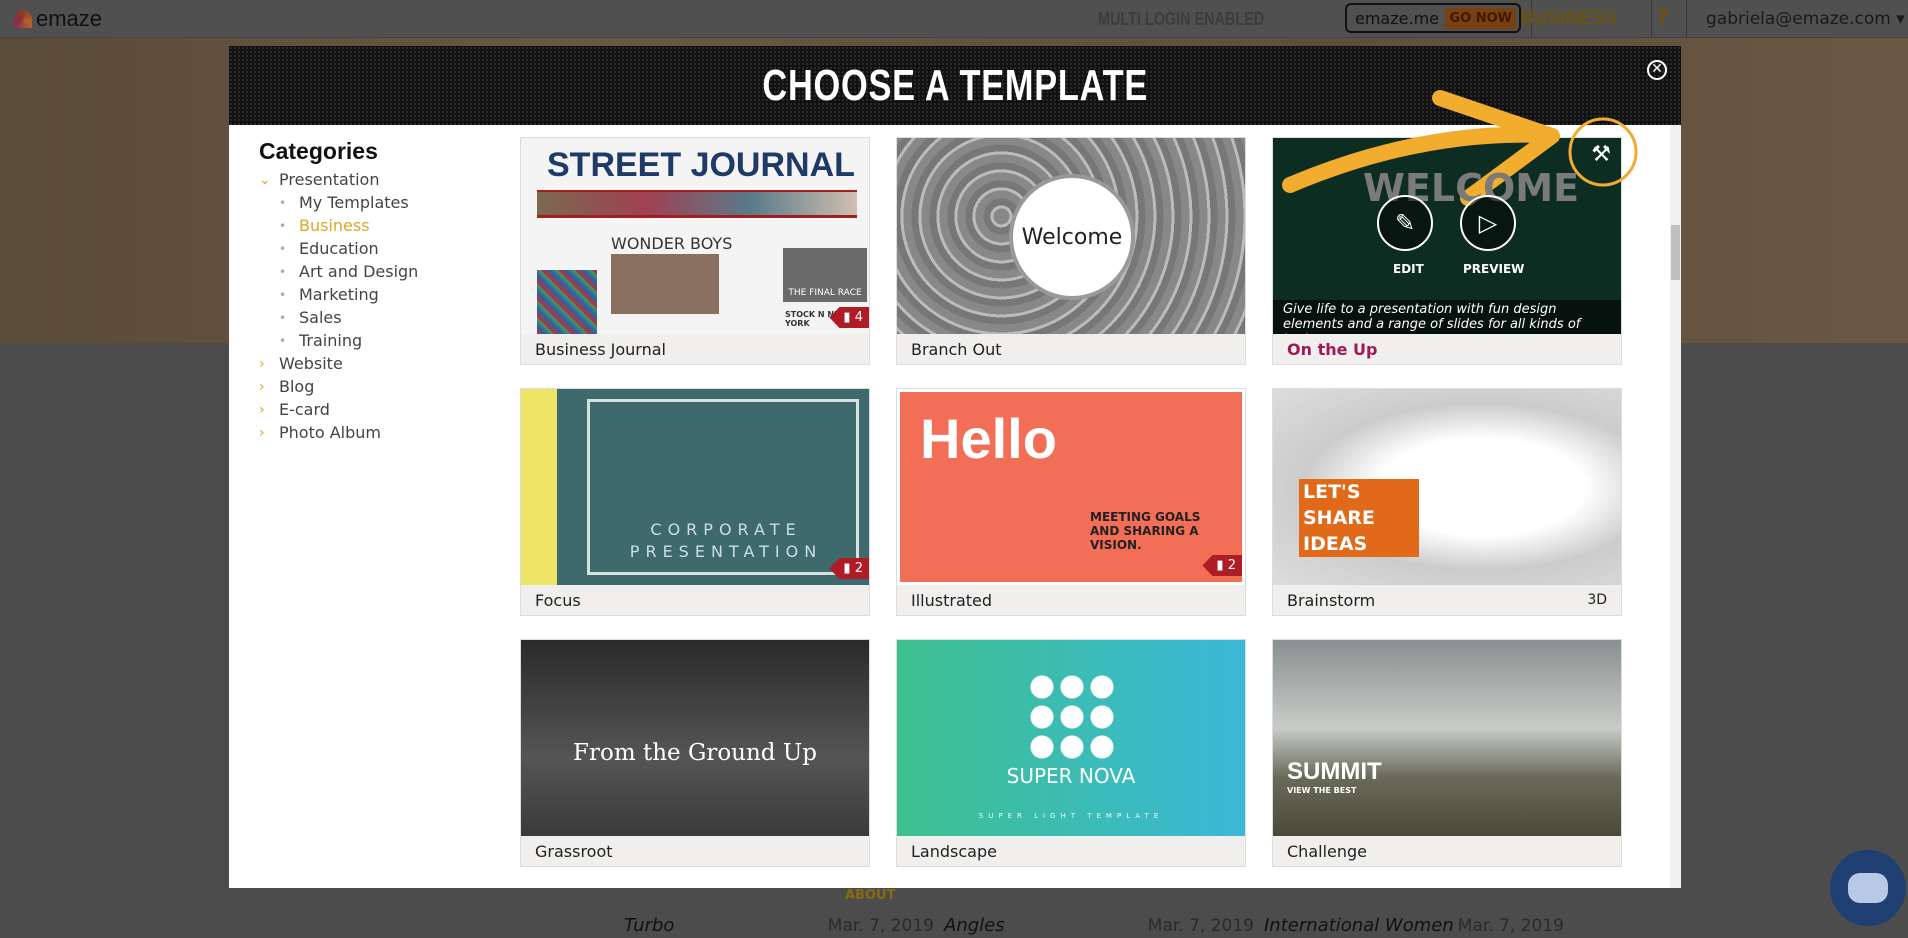 This screenshot has height=938, width=1908. What do you see at coordinates (338, 363) in the screenshot?
I see `category-website: › Website` at bounding box center [338, 363].